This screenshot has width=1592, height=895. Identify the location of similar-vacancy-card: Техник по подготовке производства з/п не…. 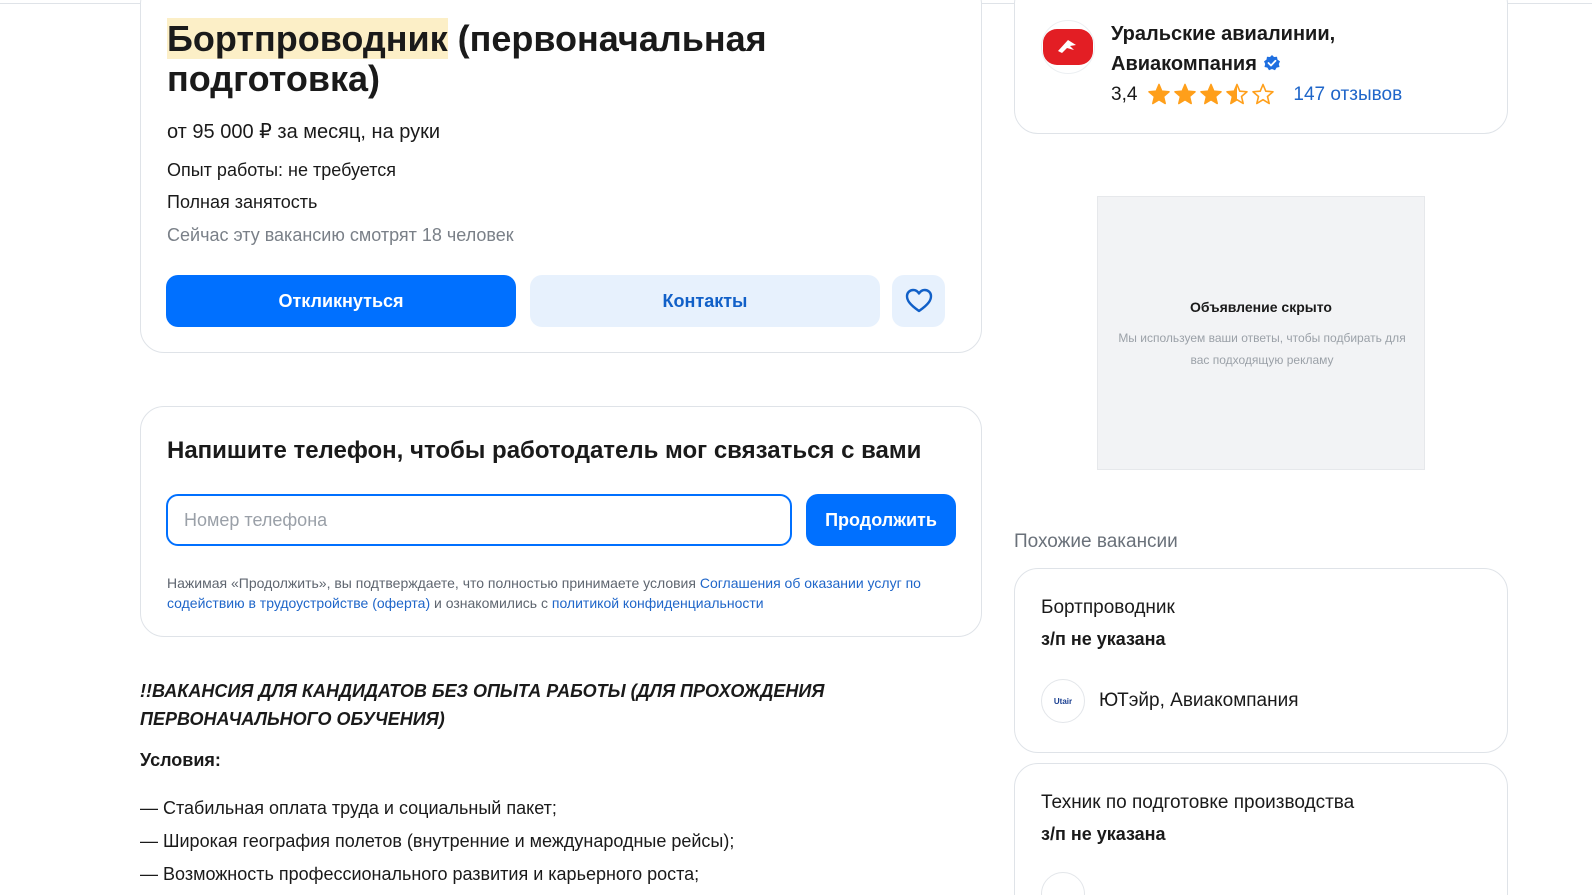
(1261, 829).